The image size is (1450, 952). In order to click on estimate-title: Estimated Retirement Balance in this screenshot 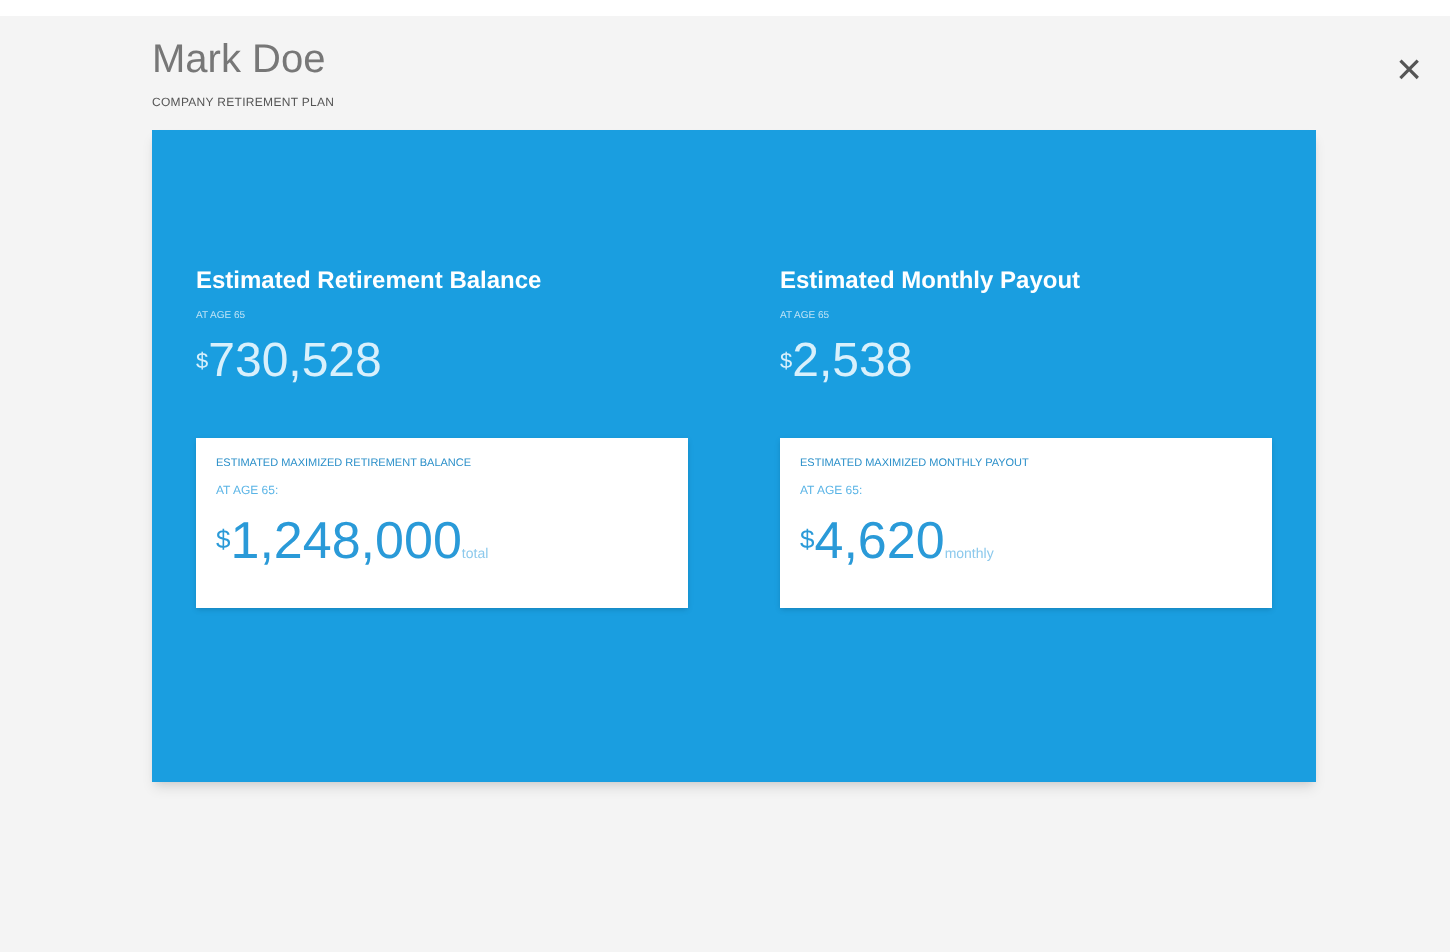, I will do `click(369, 281)`.